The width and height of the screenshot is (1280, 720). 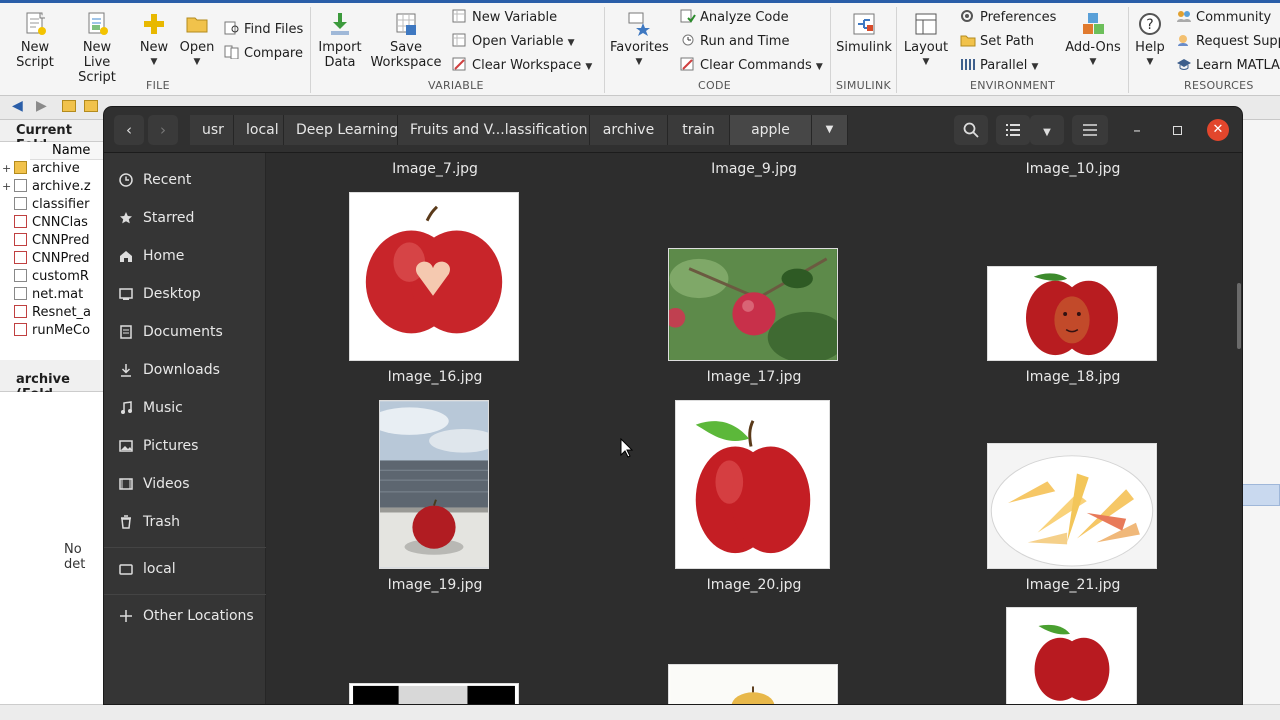 I want to click on file-name: Image_9.jpg, so click(x=754, y=169).